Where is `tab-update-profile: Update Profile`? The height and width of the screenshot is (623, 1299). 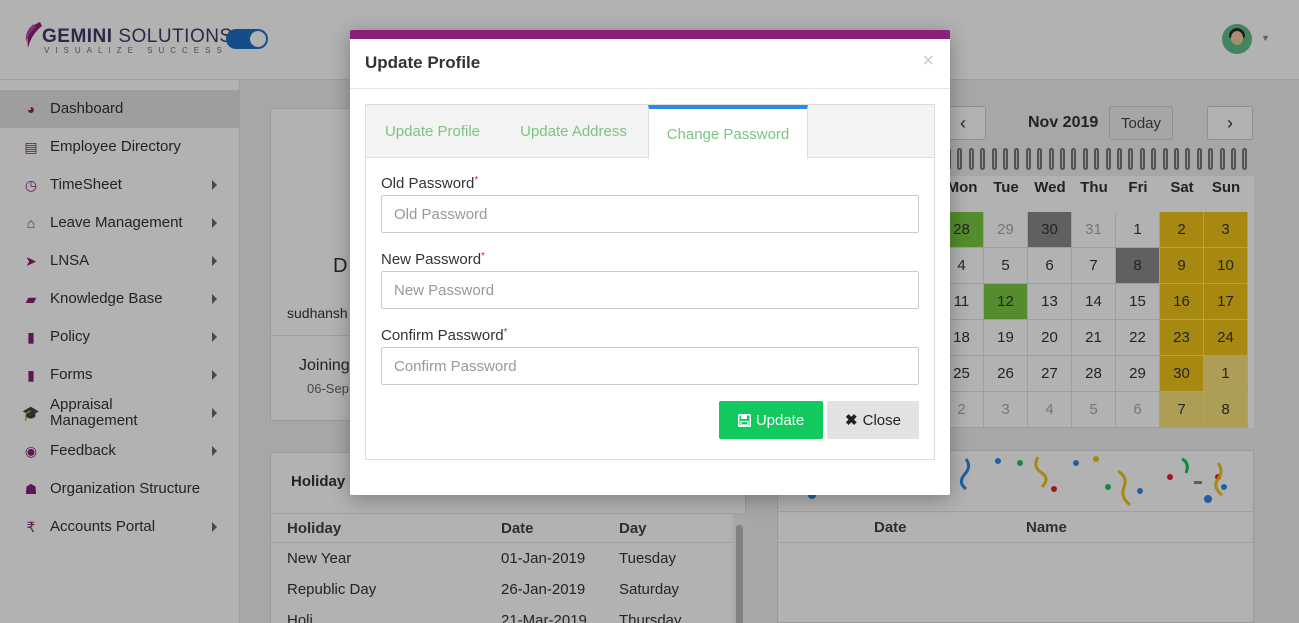
tab-update-profile: Update Profile is located at coordinates (432, 131).